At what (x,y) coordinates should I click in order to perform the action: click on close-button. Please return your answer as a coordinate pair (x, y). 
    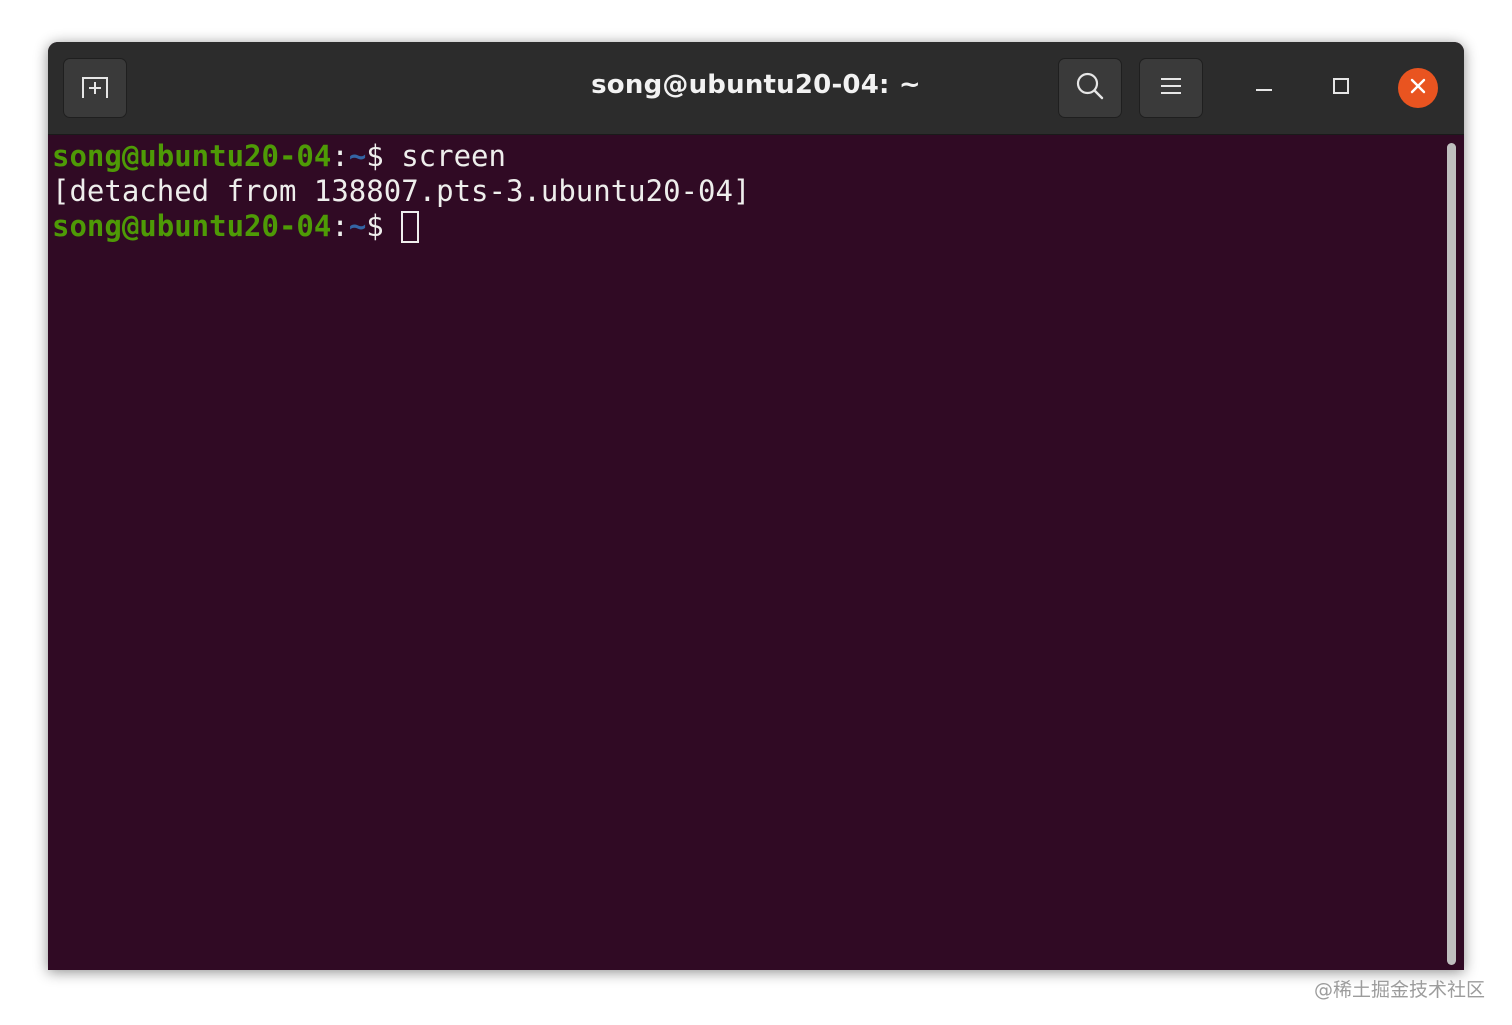
    Looking at the image, I should click on (1418, 88).